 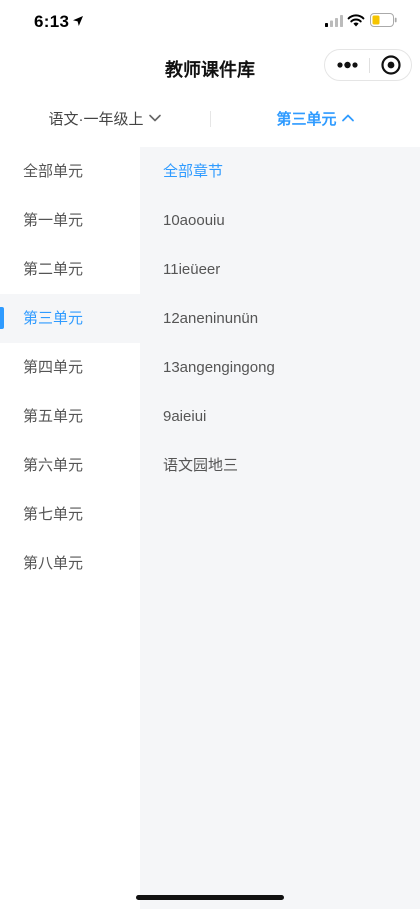 I want to click on nav-bar: 教师课件库, so click(x=210, y=67).